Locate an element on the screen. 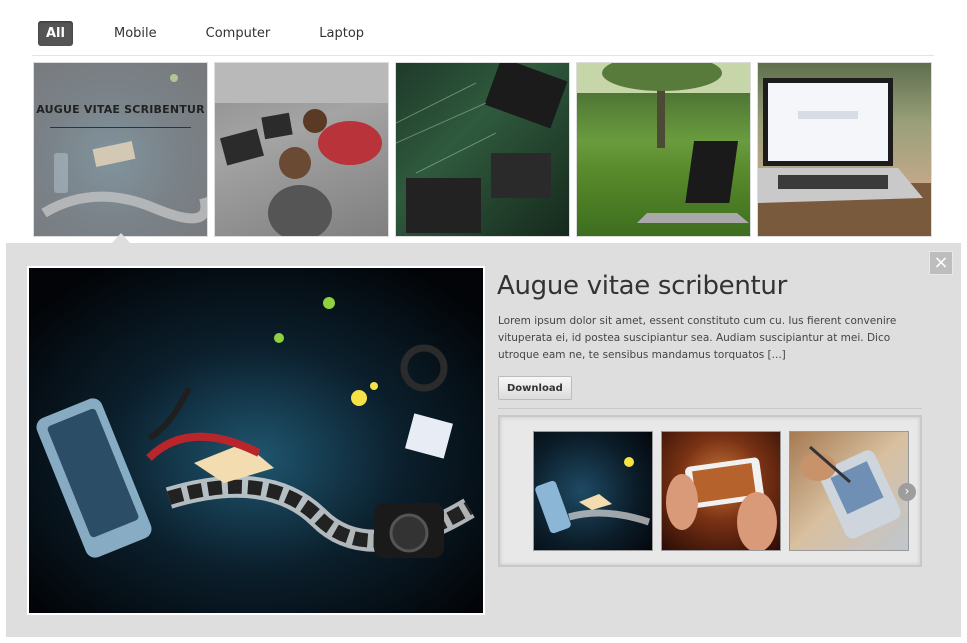 The height and width of the screenshot is (643, 967). close-icon: × is located at coordinates (941, 263).